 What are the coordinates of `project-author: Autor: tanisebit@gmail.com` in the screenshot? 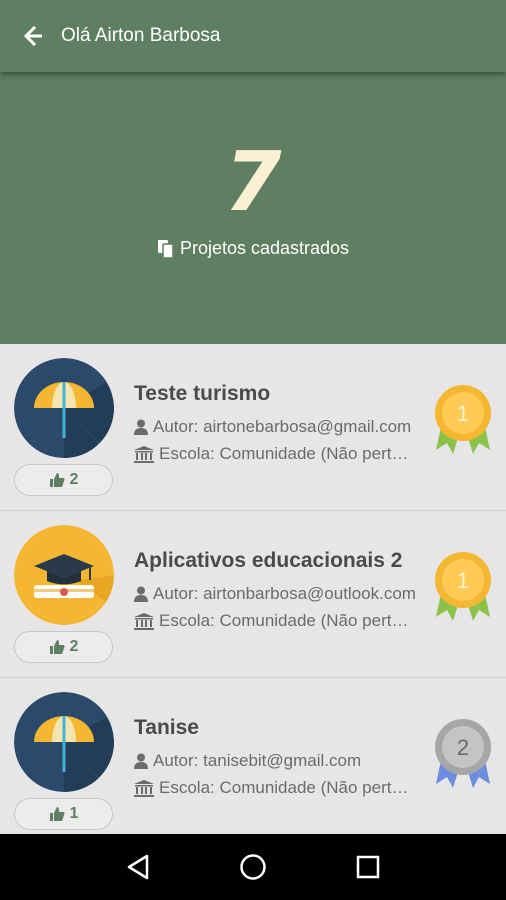 It's located at (275, 761).